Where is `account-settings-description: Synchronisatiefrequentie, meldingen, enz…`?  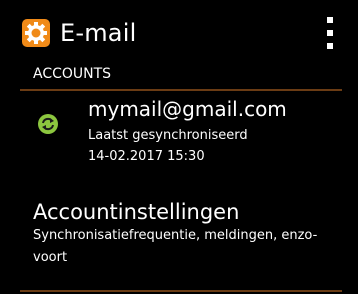 account-settings-description: Synchronisatiefrequentie, meldingen, enz… is located at coordinates (175, 246).